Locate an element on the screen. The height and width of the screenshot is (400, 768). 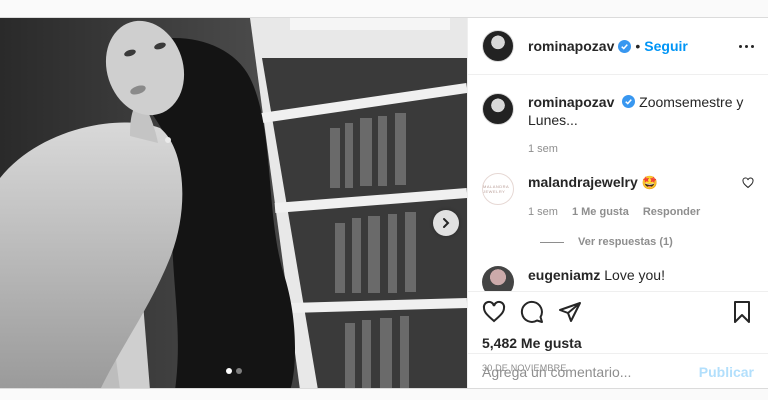
like-button is located at coordinates (494, 312).